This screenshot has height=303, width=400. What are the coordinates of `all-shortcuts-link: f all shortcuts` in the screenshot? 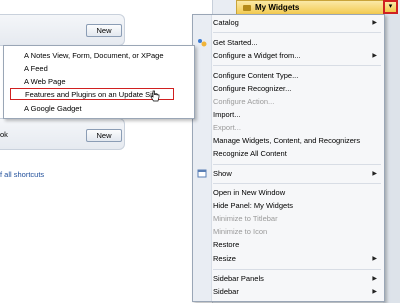 It's located at (22, 174).